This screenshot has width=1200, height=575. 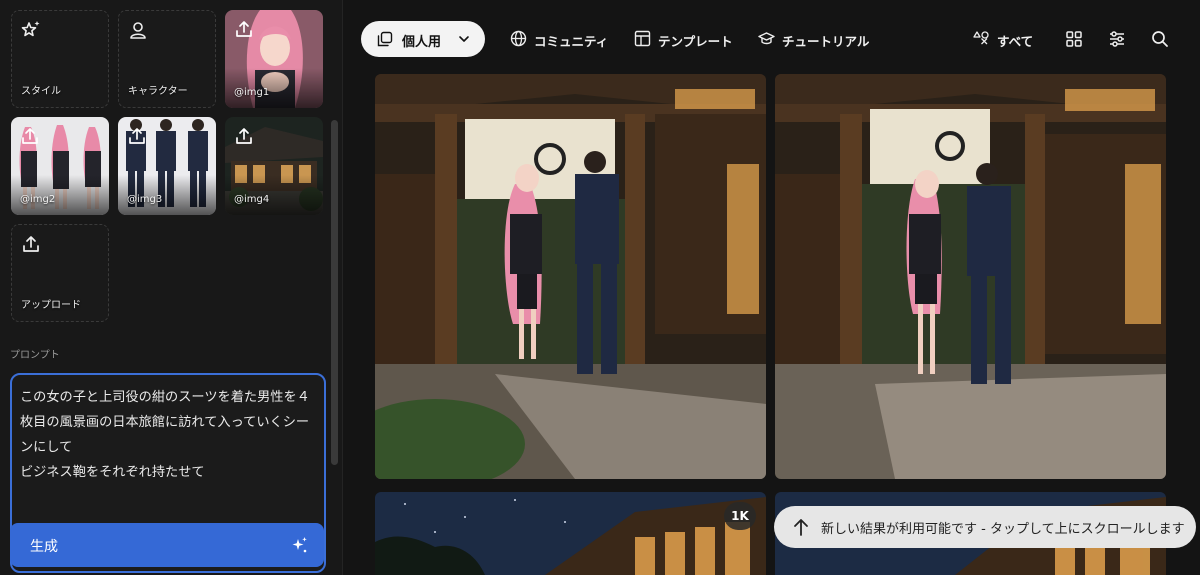 I want to click on mode-dropdown: 個人用, so click(x=423, y=39).